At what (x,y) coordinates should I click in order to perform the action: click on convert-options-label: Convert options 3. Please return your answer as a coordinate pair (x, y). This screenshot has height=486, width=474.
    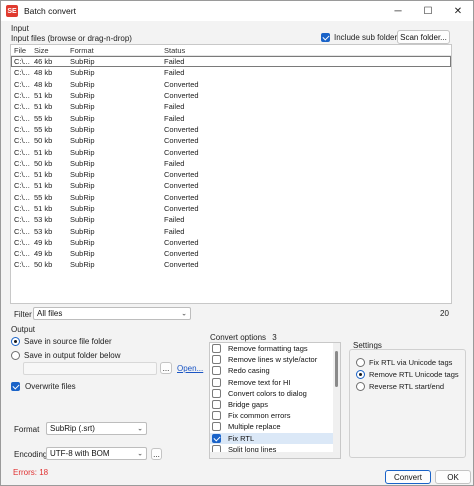
    Looking at the image, I should click on (243, 337).